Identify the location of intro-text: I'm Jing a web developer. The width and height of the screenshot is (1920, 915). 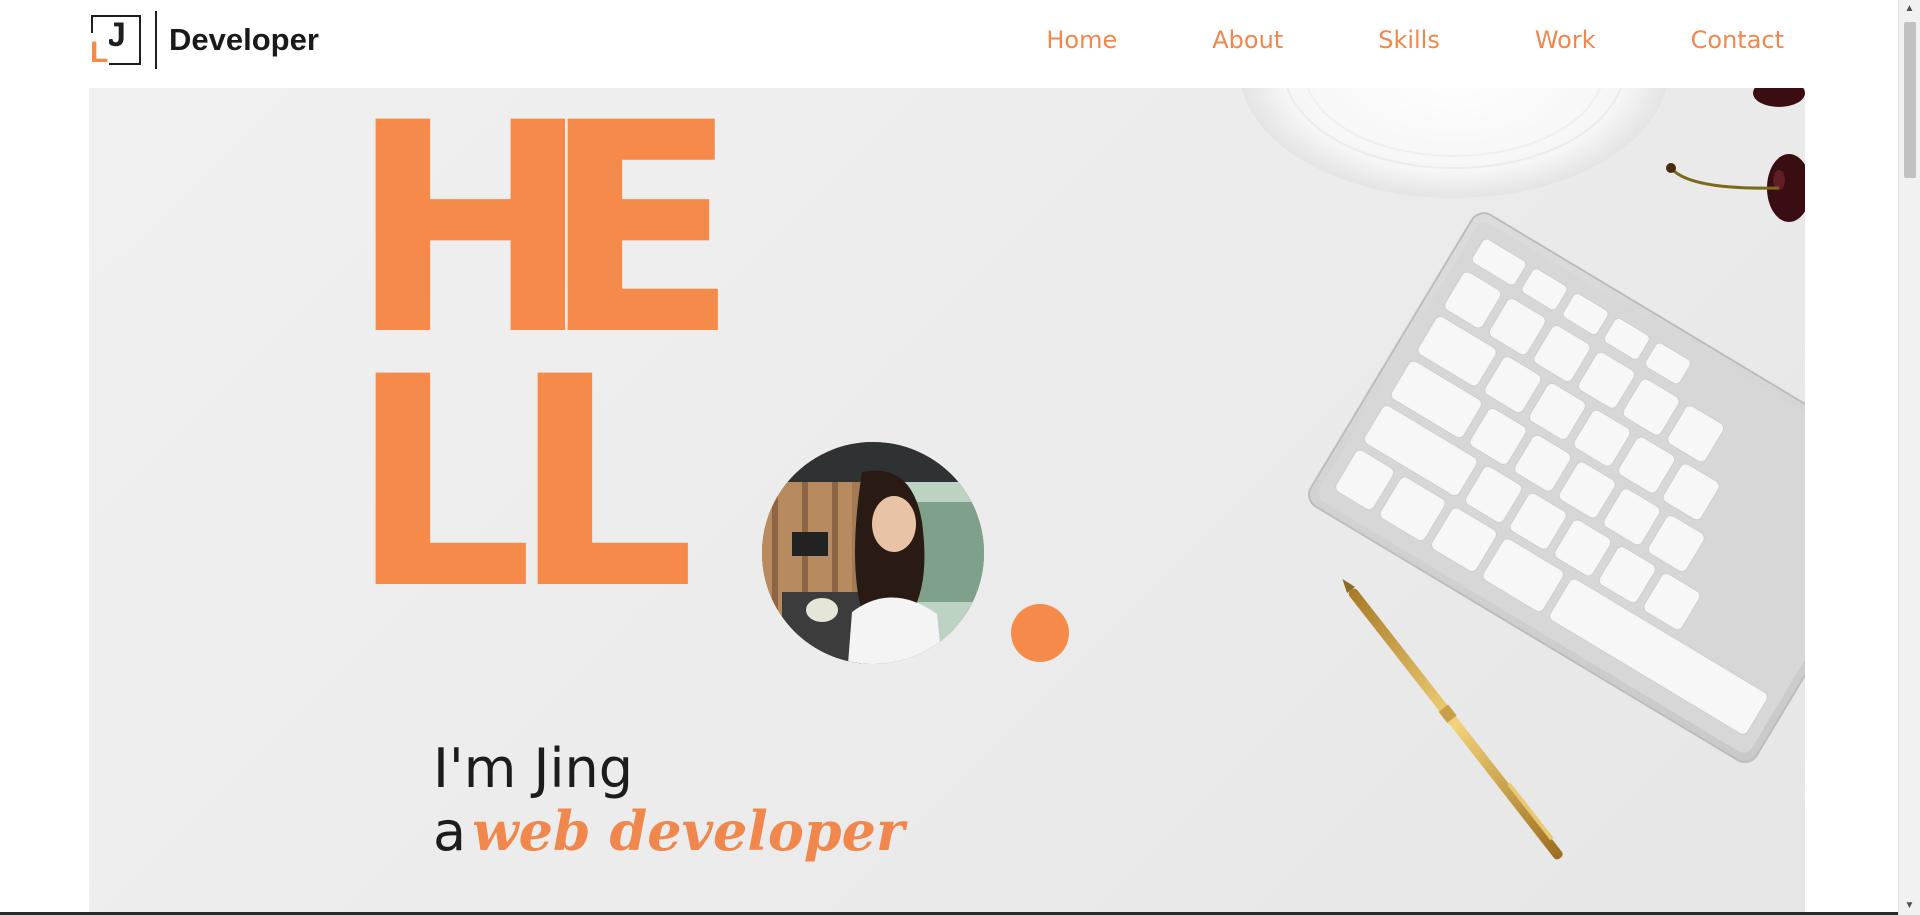
(668, 800).